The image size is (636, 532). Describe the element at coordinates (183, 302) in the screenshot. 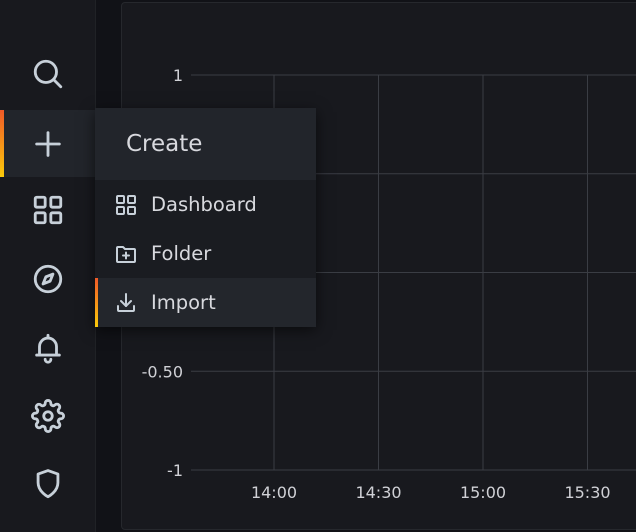

I see `menu-item-label: Import` at that location.